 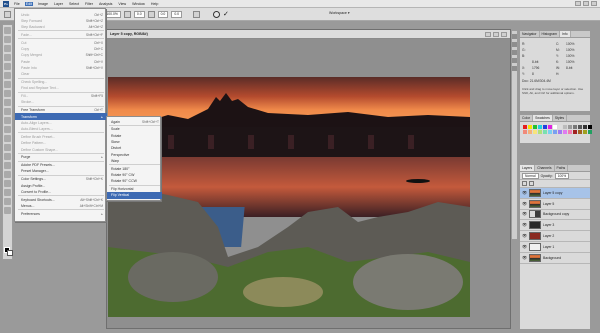 I want to click on menu-edit: Edit, so click(x=28, y=3).